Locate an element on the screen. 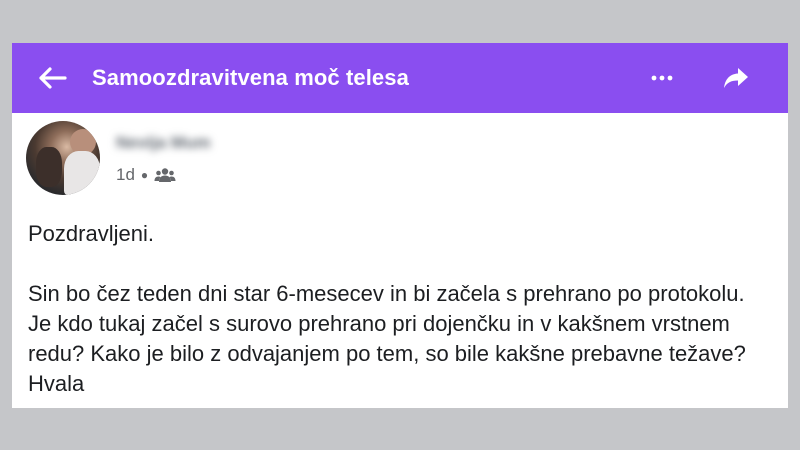 The height and width of the screenshot is (450, 800). share-arrow-icon is located at coordinates (736, 78).